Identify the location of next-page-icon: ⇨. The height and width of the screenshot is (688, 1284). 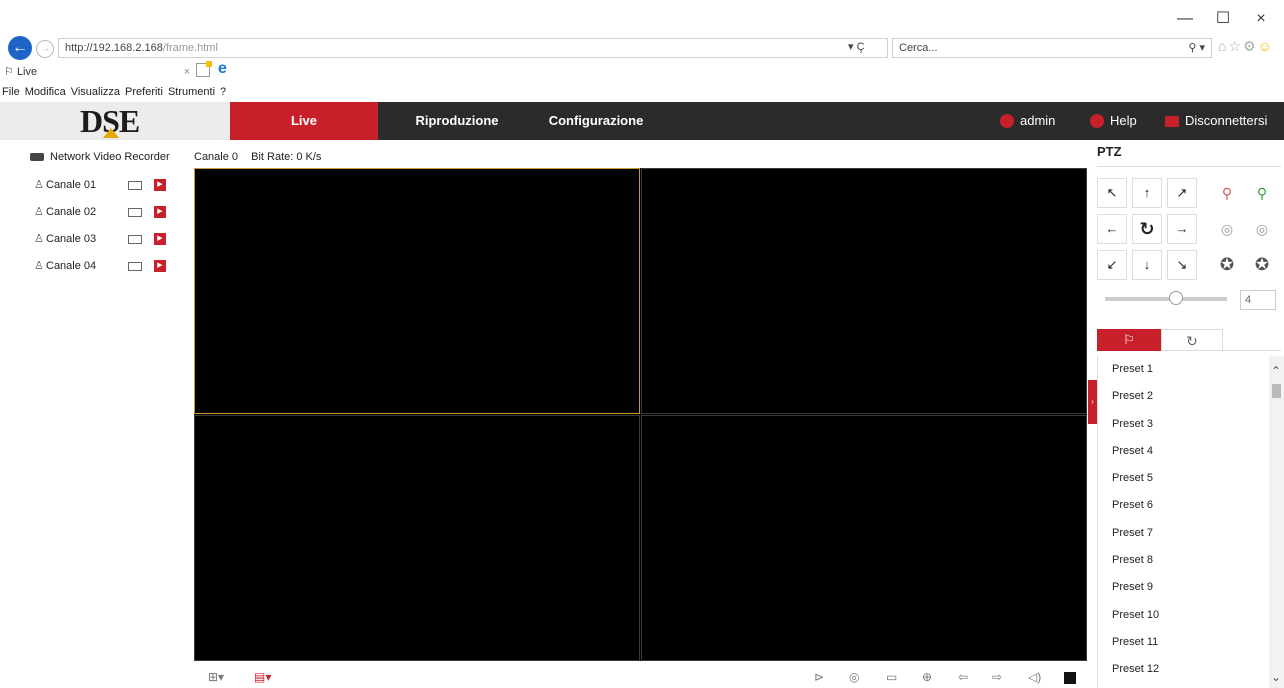
(997, 677).